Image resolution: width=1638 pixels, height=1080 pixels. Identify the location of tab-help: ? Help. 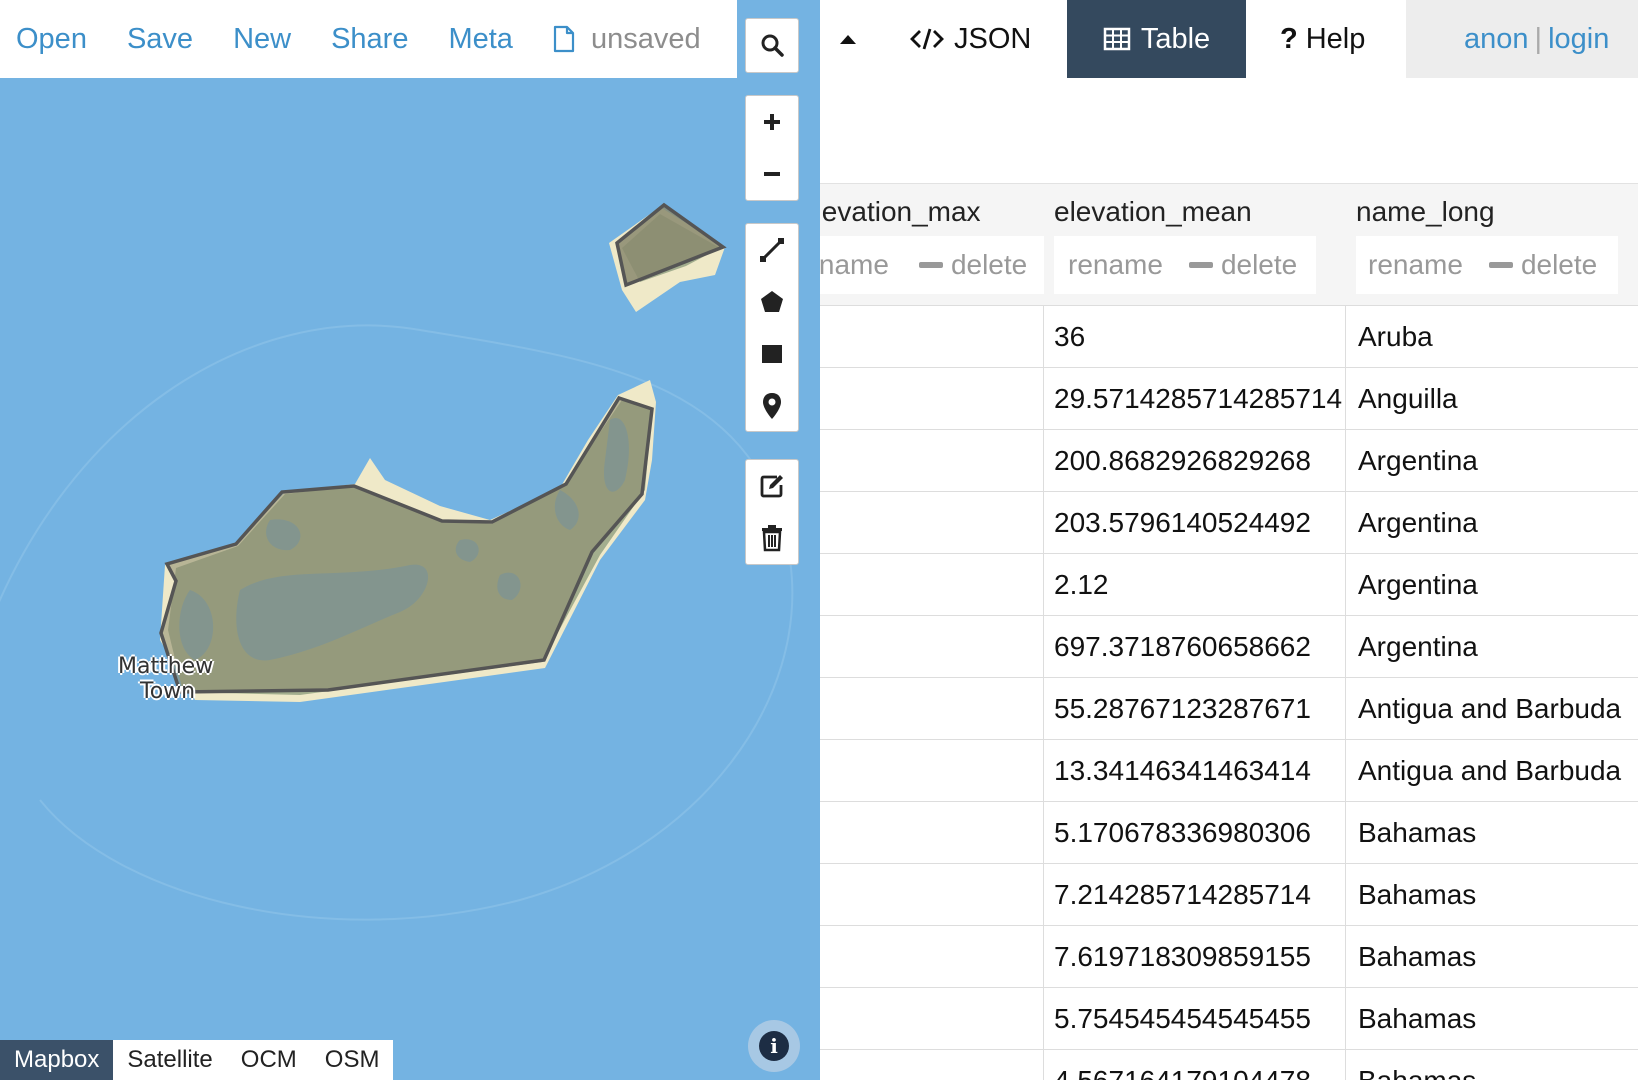
(1322, 39).